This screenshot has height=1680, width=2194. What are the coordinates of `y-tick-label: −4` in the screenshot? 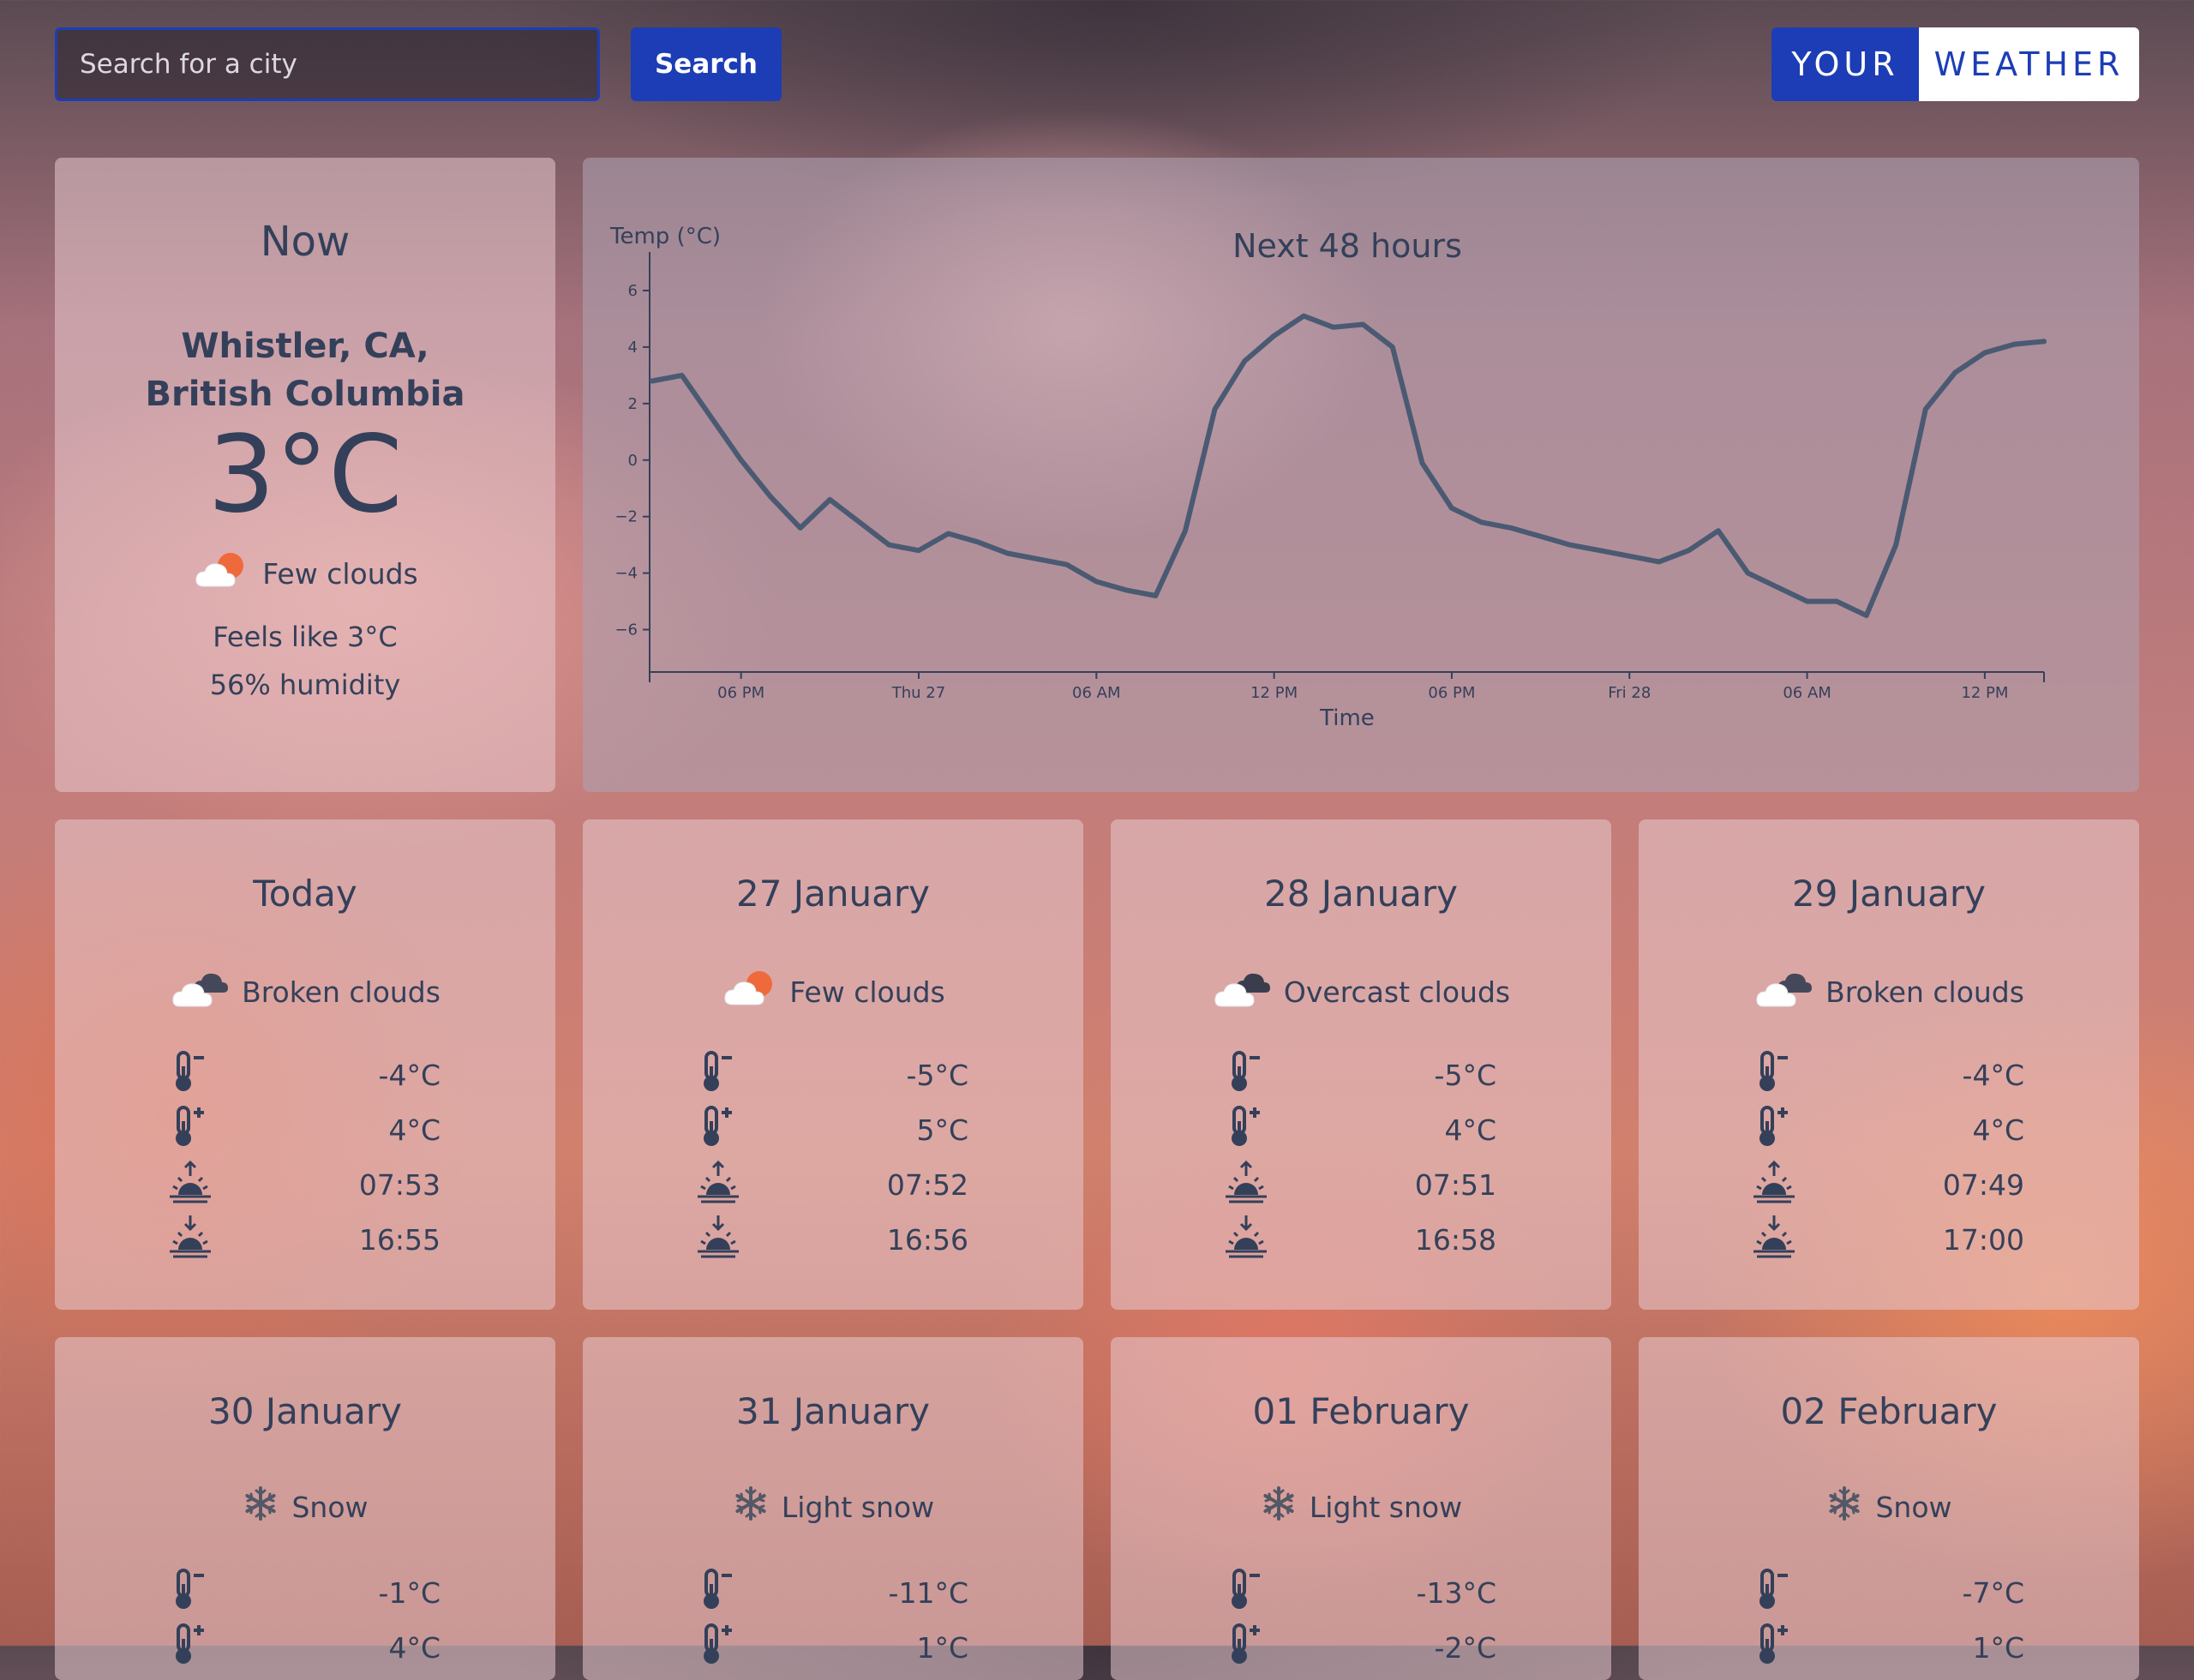 It's located at (626, 574).